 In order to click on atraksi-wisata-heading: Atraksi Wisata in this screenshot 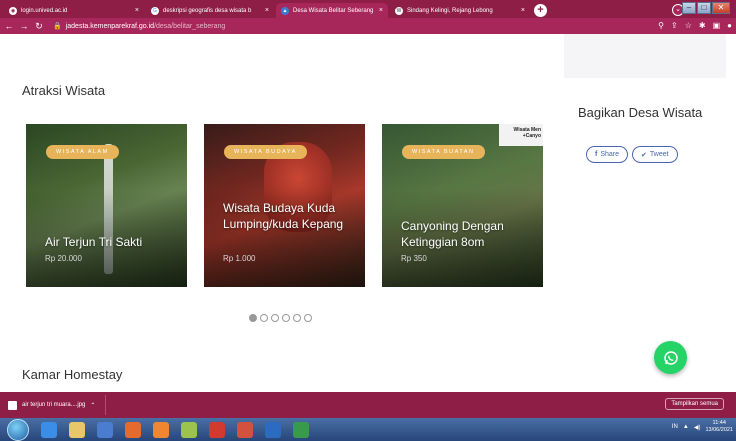, I will do `click(64, 90)`.